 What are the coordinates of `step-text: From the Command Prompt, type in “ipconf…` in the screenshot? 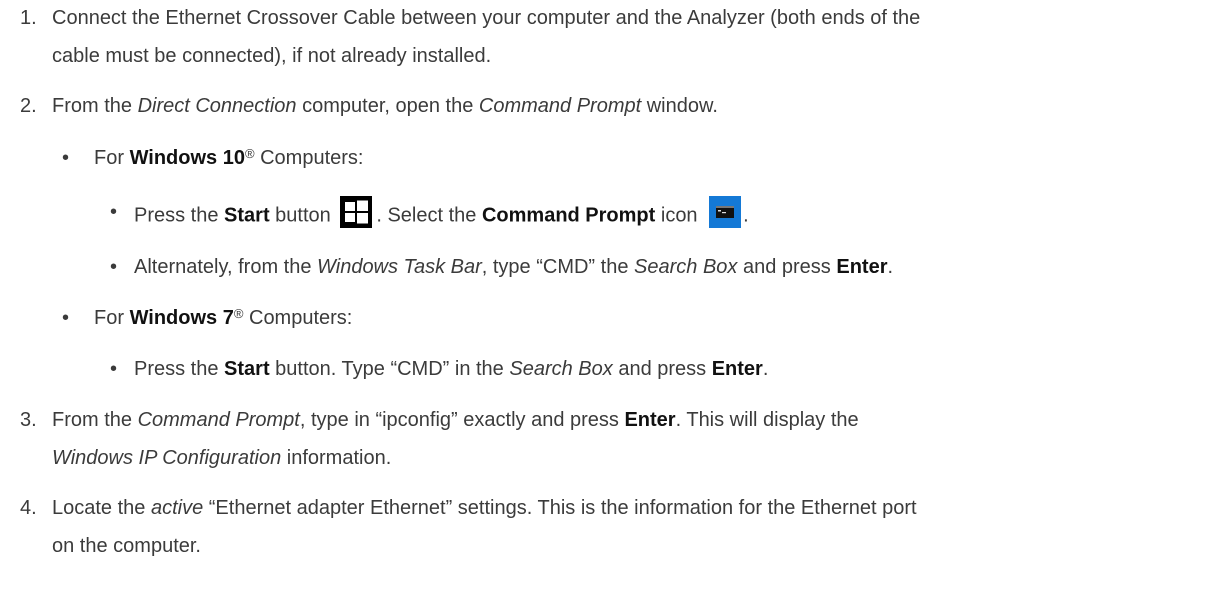 It's located at (455, 420).